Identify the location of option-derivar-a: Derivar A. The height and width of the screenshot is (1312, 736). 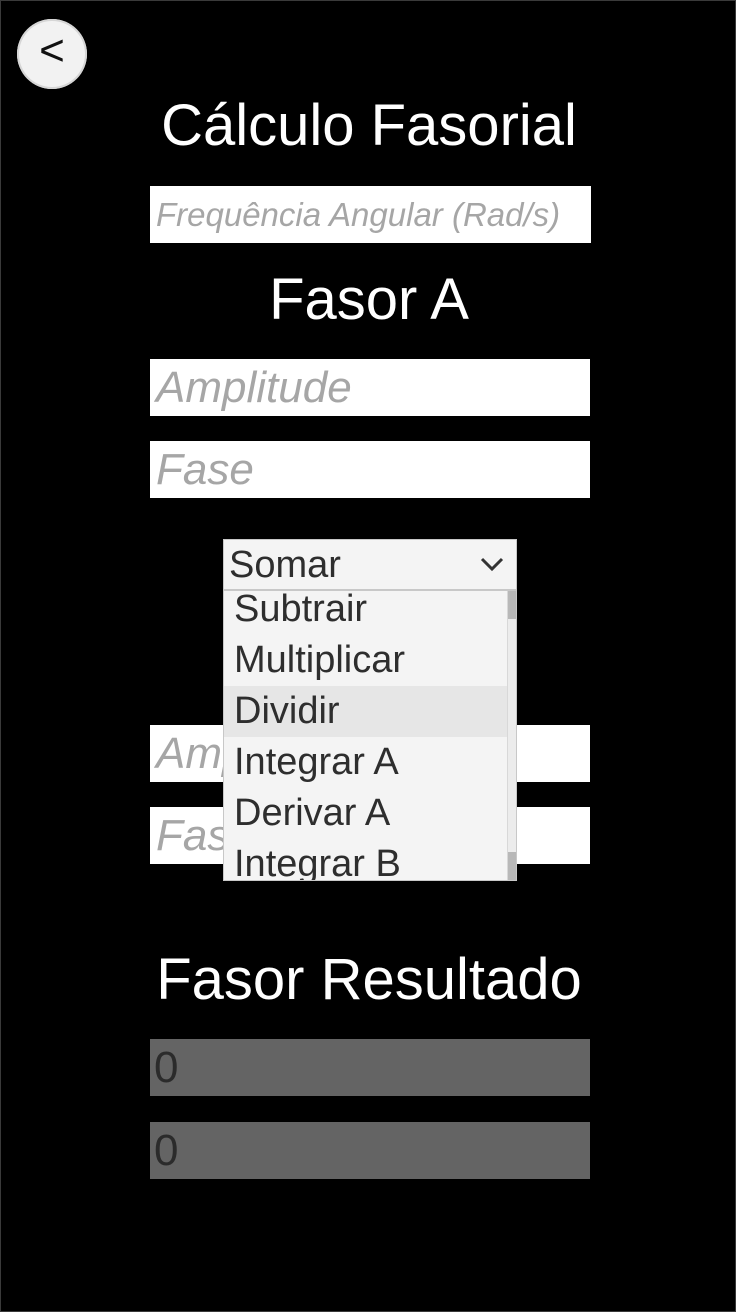
(366, 813).